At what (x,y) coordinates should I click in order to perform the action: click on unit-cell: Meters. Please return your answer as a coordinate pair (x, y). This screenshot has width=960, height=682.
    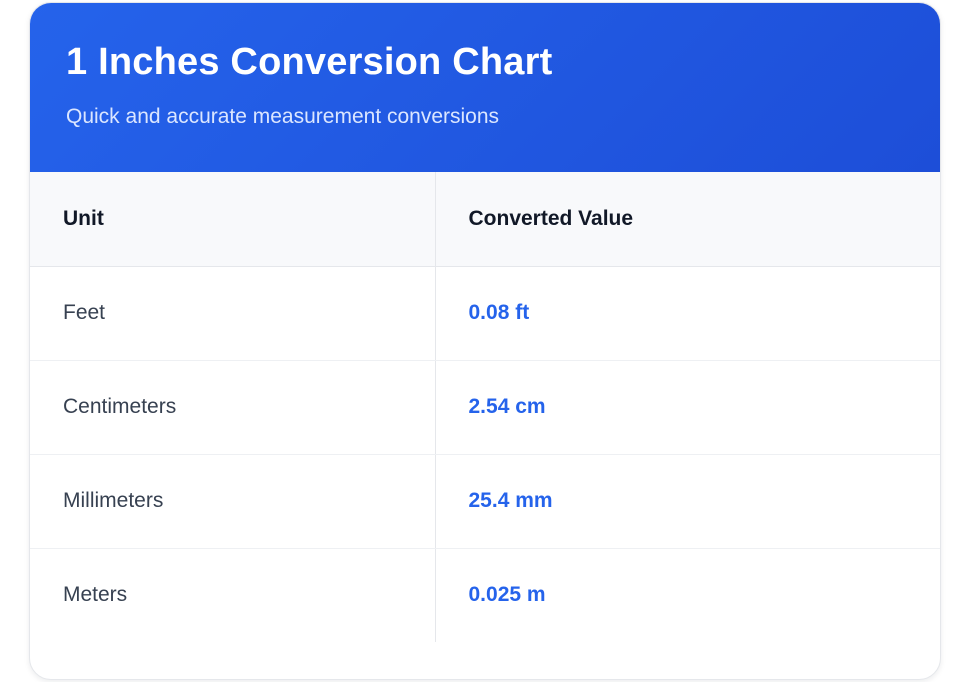
    Looking at the image, I should click on (233, 595).